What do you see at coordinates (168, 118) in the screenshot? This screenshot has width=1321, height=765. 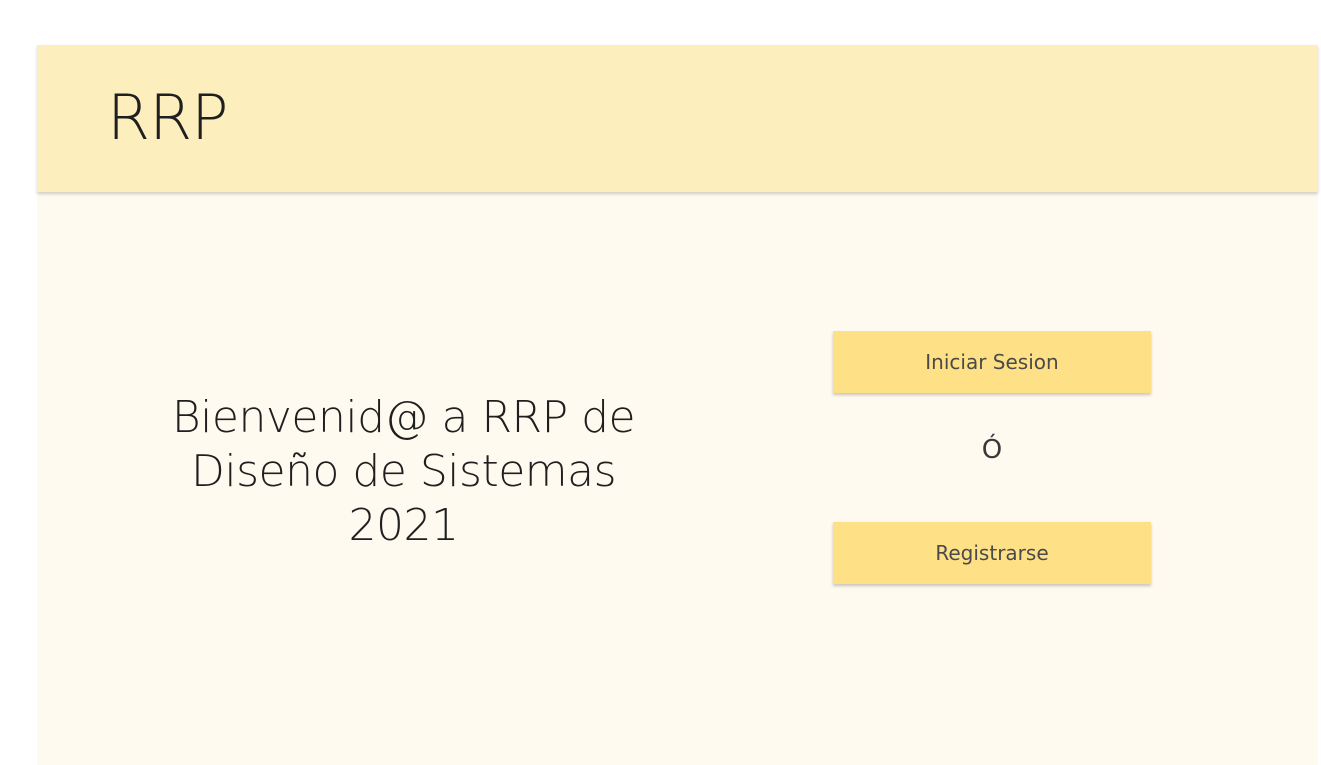 I see `brand-logo: RRP` at bounding box center [168, 118].